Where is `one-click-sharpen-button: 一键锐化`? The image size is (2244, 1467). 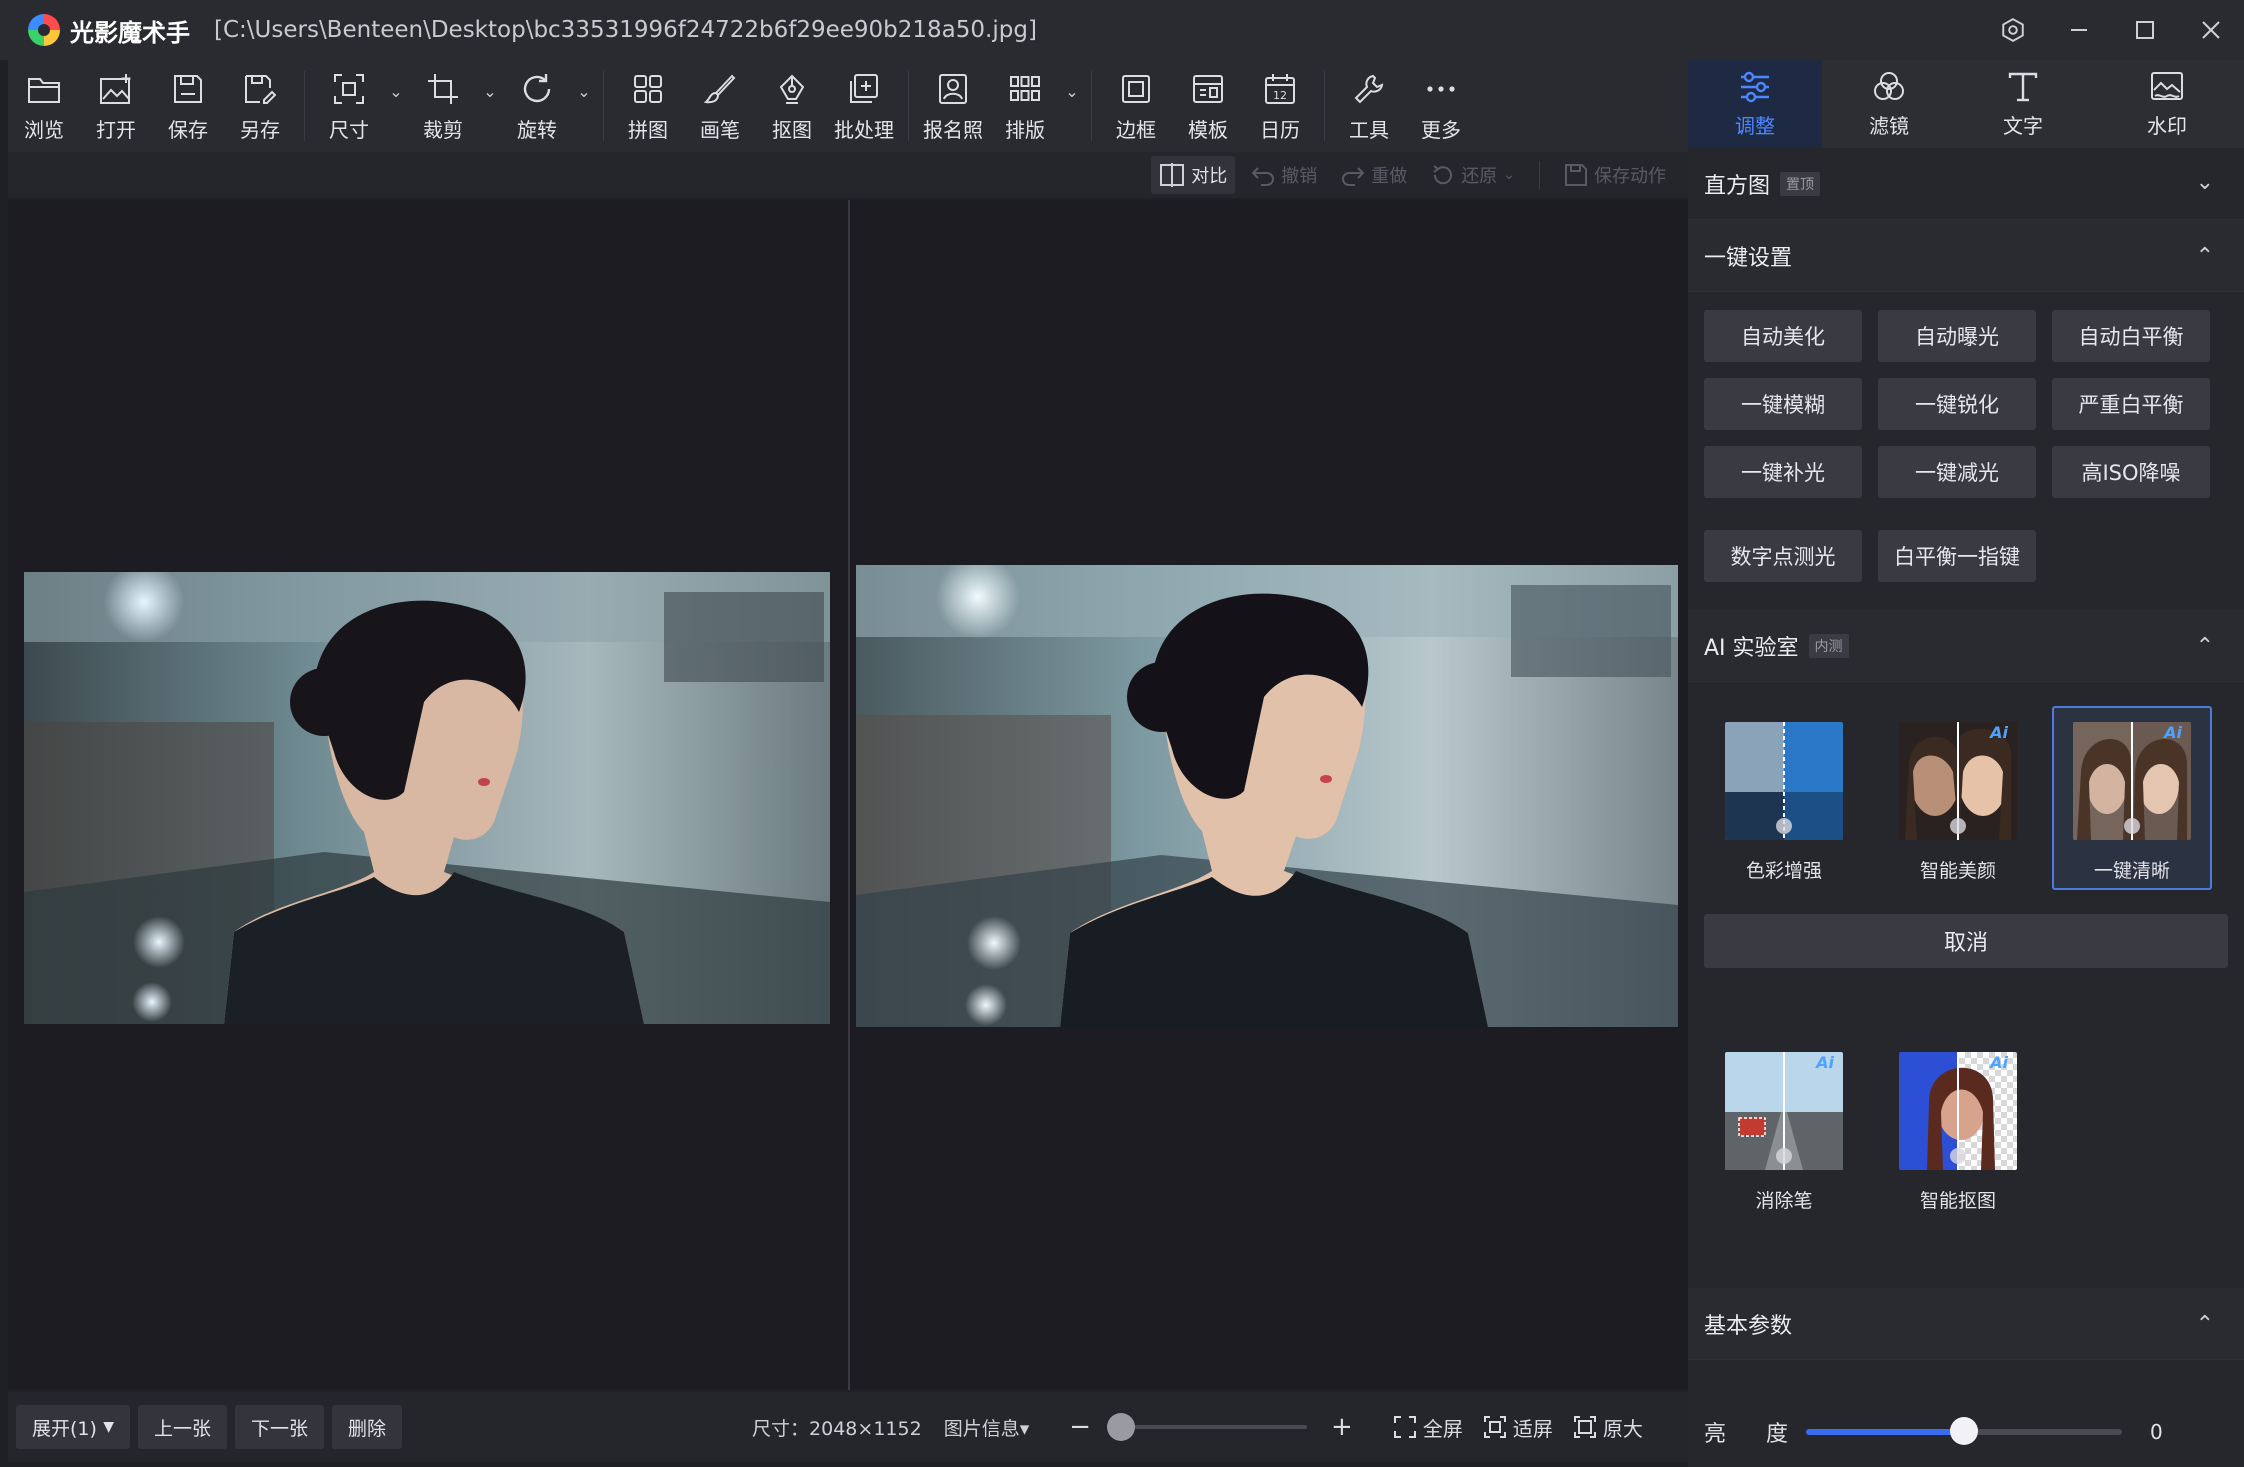
one-click-sharpen-button: 一键锐化 is located at coordinates (1957, 404).